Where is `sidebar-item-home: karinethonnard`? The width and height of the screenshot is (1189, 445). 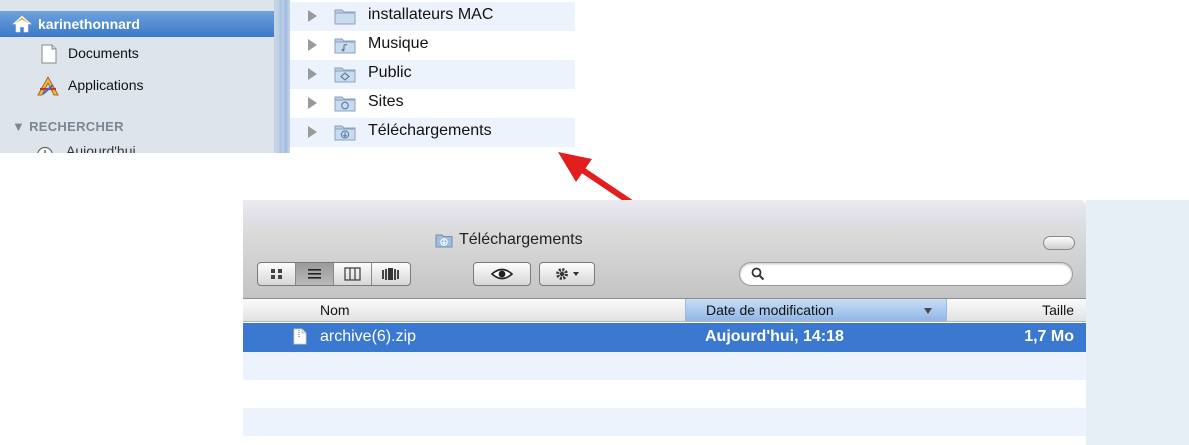 sidebar-item-home: karinethonnard is located at coordinates (137, 24).